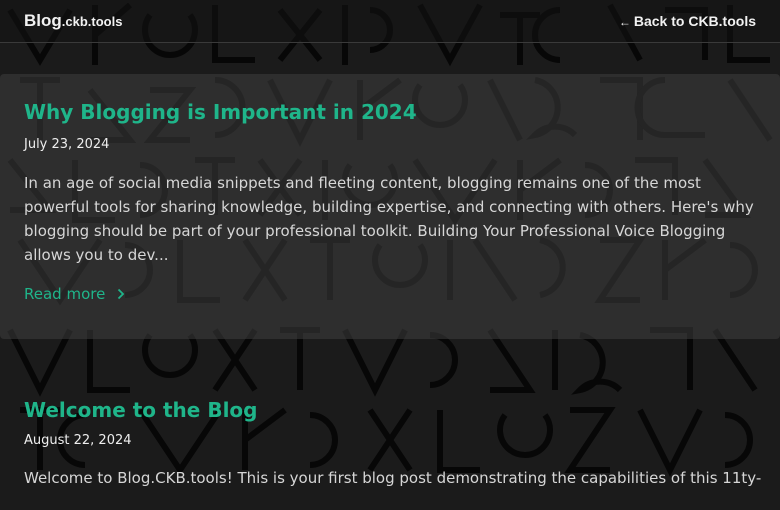 The width and height of the screenshot is (780, 510). What do you see at coordinates (92, 21) in the screenshot?
I see `brand-sub-text: .ckb.tools` at bounding box center [92, 21].